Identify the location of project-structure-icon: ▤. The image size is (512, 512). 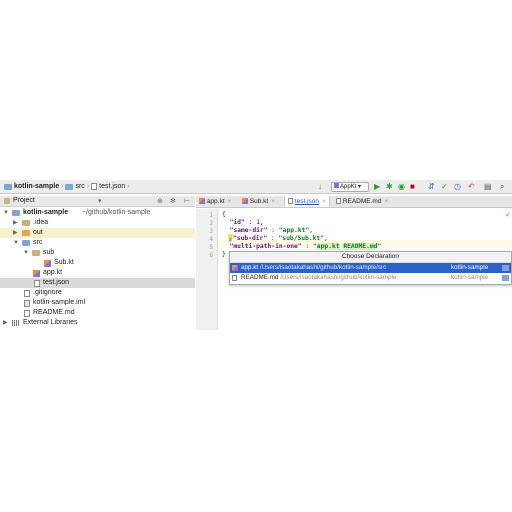
(488, 187).